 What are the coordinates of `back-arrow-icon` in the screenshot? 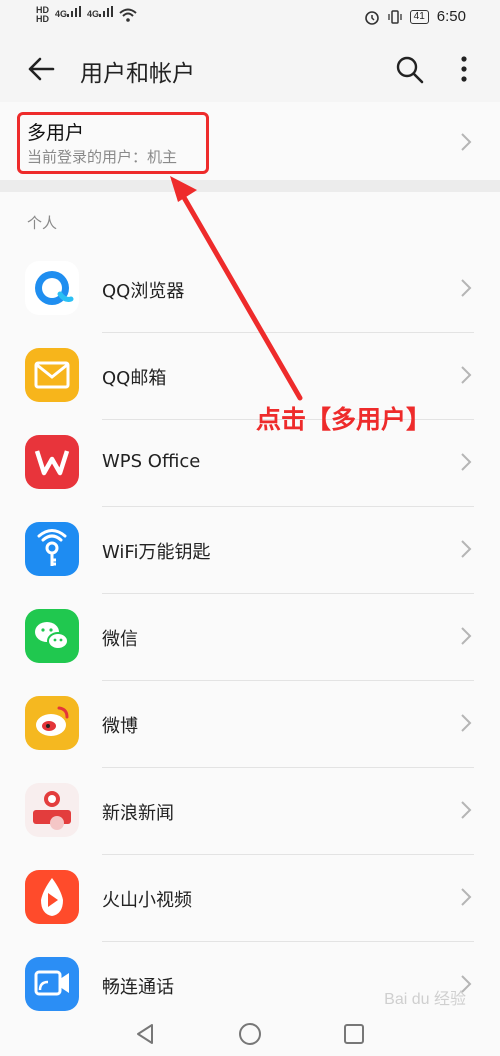 It's located at (41, 69).